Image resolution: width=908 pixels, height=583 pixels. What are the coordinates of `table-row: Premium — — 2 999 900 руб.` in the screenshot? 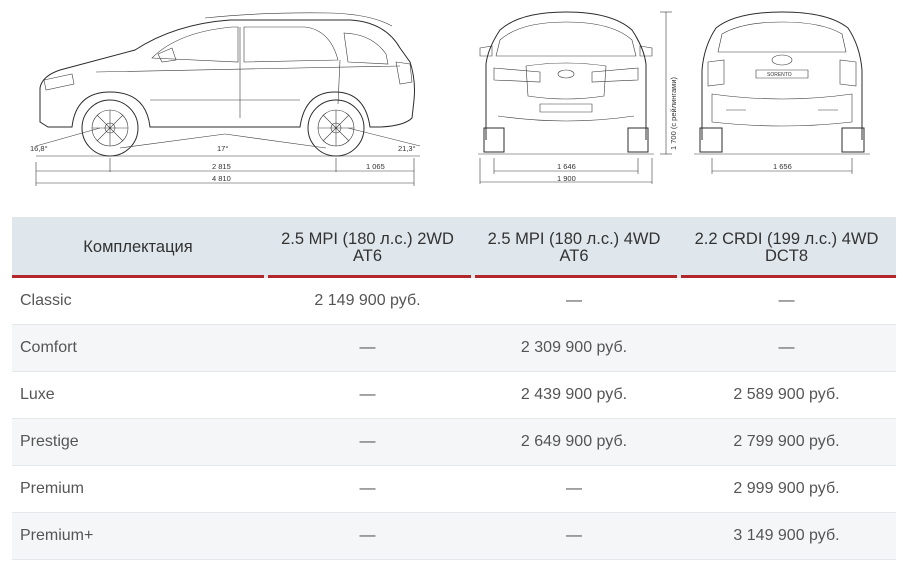 It's located at (454, 489).